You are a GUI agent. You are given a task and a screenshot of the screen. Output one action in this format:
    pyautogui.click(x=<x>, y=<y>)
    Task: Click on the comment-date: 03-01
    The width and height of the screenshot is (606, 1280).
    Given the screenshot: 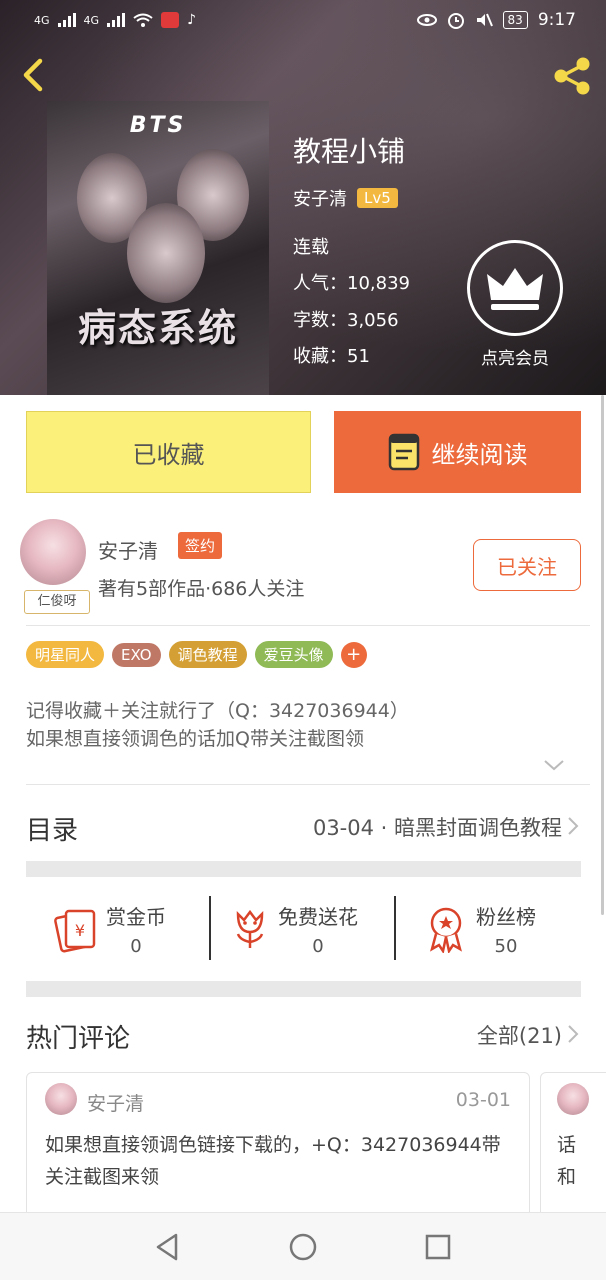 What is the action you would take?
    pyautogui.click(x=483, y=1100)
    